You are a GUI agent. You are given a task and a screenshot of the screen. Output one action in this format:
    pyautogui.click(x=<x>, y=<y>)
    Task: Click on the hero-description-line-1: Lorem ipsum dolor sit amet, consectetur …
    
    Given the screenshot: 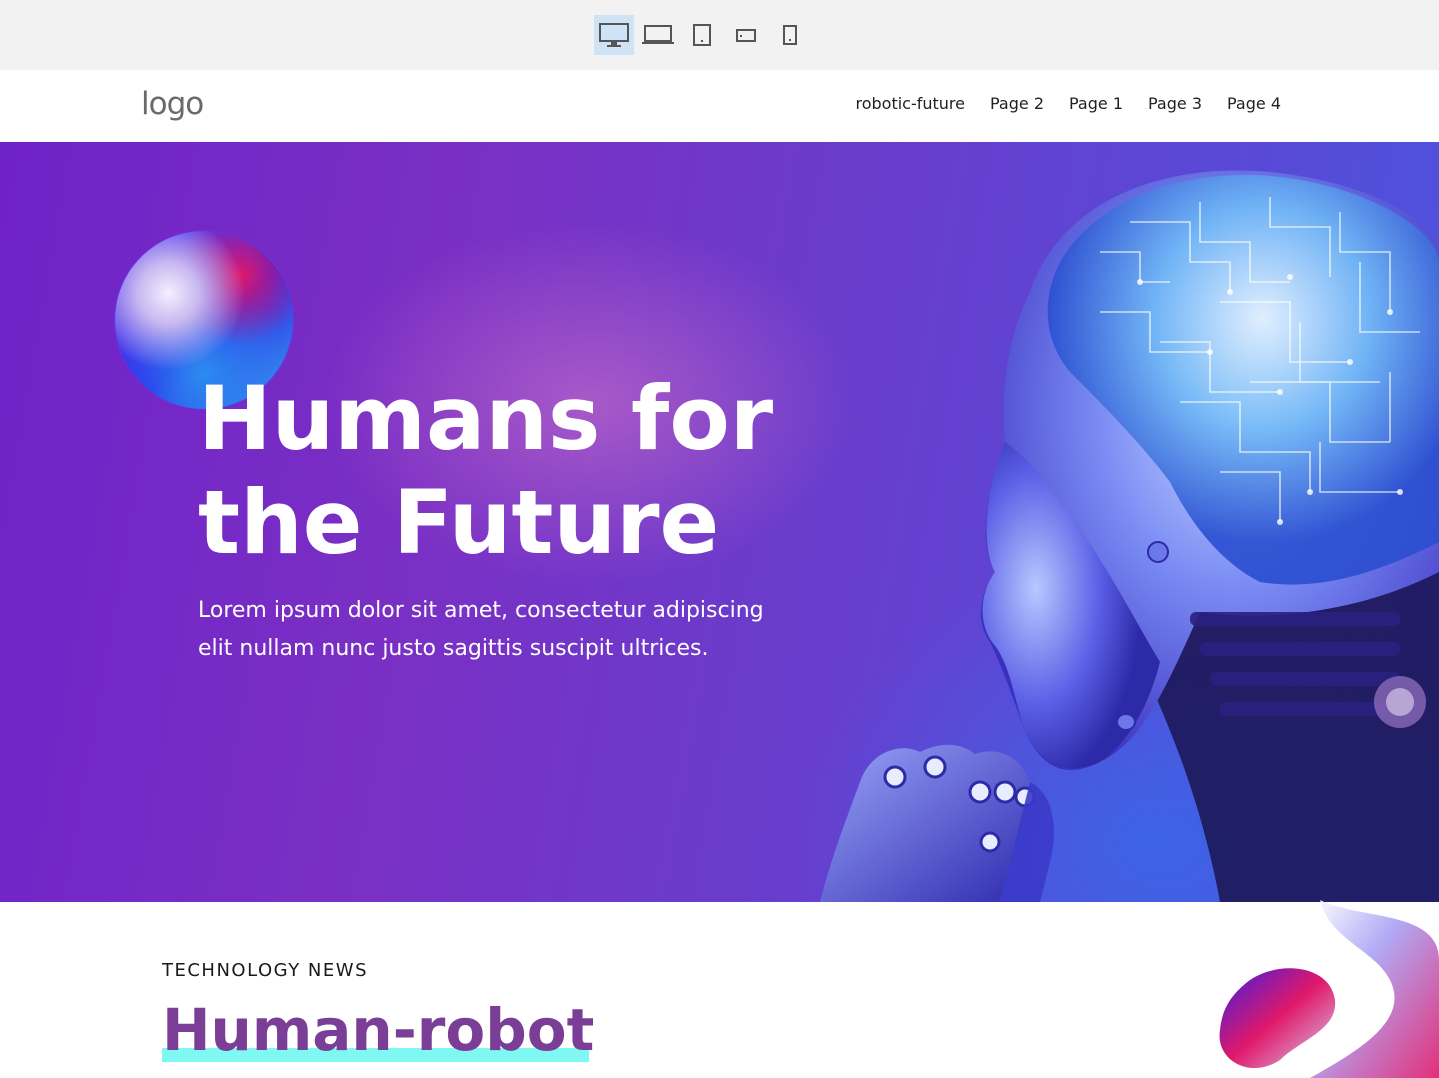 What is the action you would take?
    pyautogui.click(x=481, y=610)
    